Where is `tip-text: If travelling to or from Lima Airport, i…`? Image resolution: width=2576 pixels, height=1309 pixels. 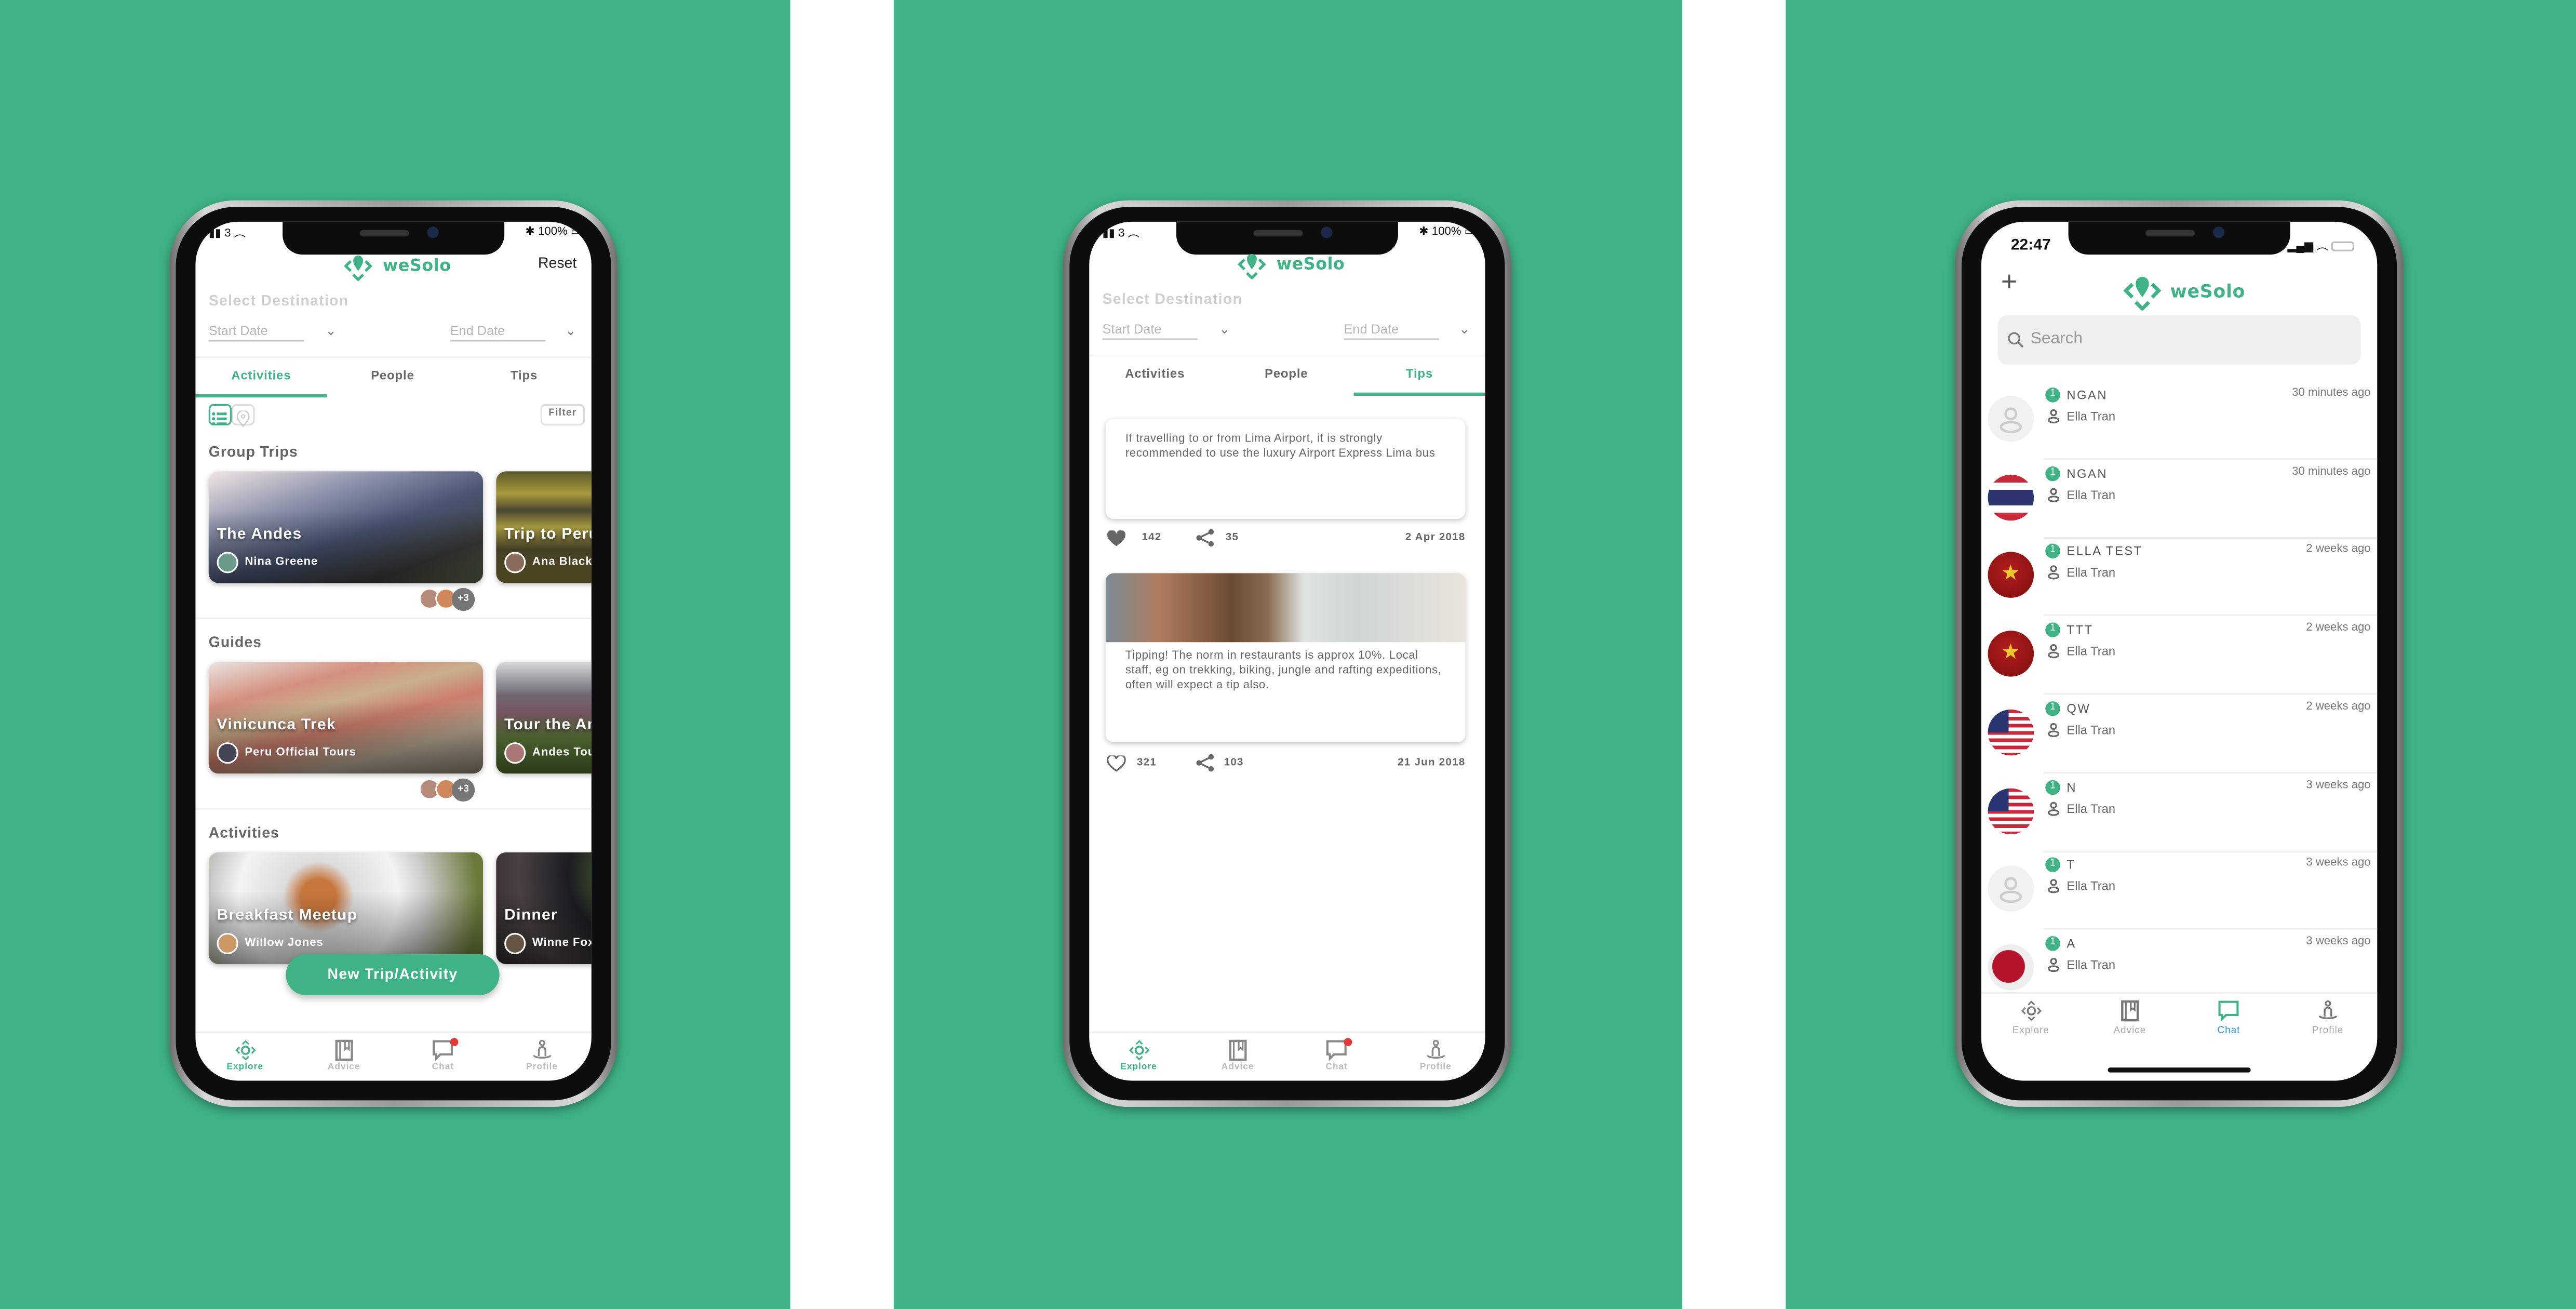 tip-text: If travelling to or from Lima Airport, i… is located at coordinates (1280, 446).